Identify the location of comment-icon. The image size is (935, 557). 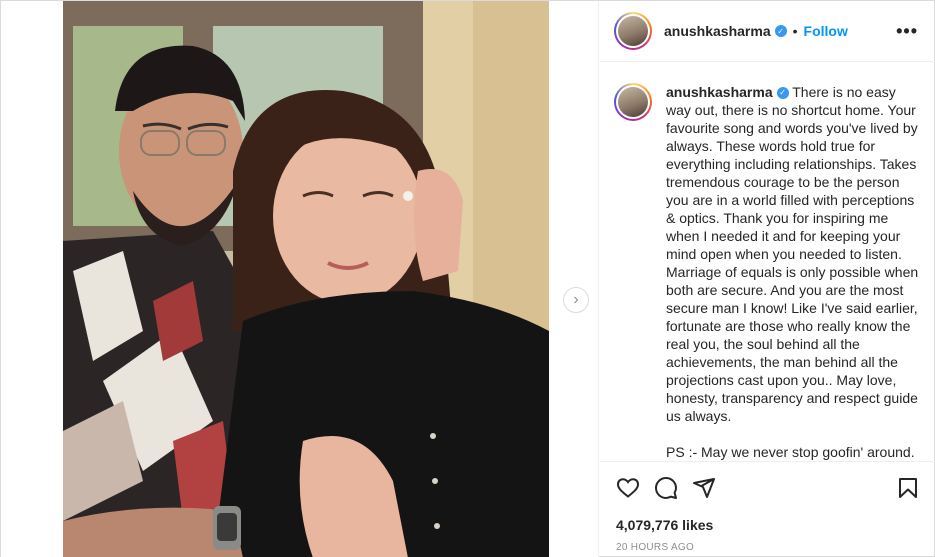
(666, 488).